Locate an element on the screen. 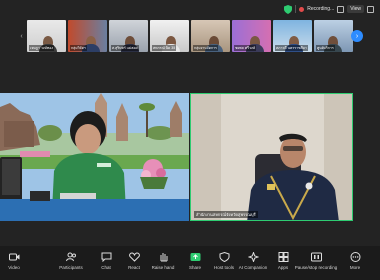 The width and height of the screenshot is (380, 280). apps-button-label: Apps is located at coordinates (283, 267).